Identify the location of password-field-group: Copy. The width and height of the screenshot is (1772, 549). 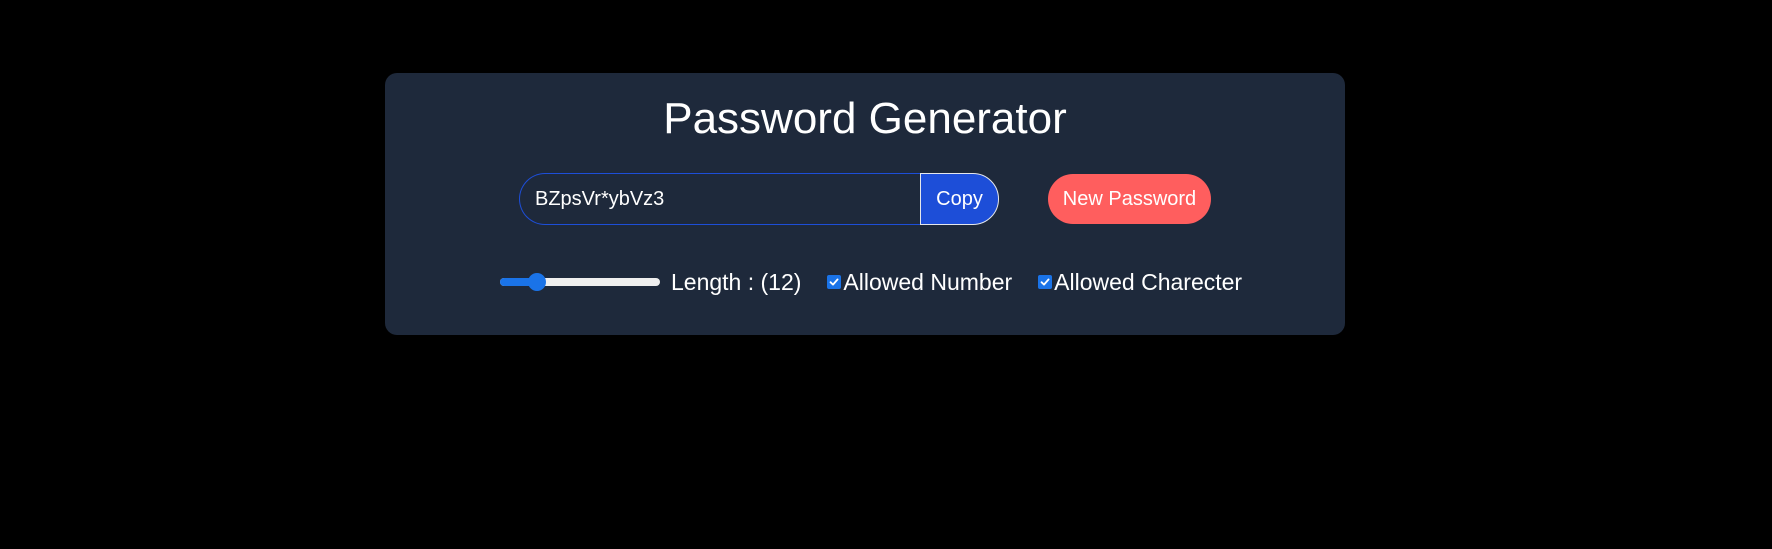
(759, 199).